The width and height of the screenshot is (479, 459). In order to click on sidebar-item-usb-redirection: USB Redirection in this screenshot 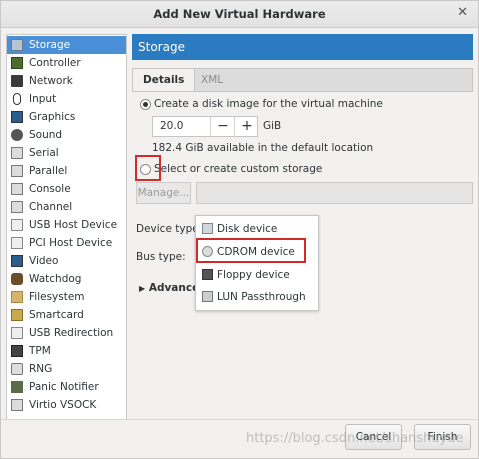, I will do `click(66, 333)`.